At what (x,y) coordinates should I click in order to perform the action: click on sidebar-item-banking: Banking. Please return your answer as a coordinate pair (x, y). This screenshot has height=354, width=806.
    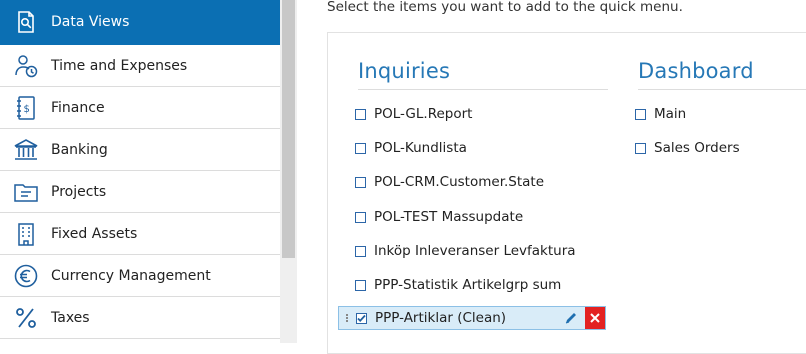
    Looking at the image, I should click on (140, 150).